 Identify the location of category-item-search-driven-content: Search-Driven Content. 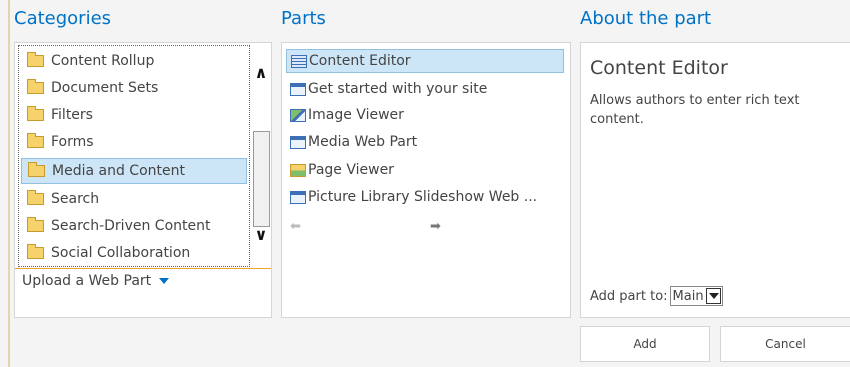
(134, 226).